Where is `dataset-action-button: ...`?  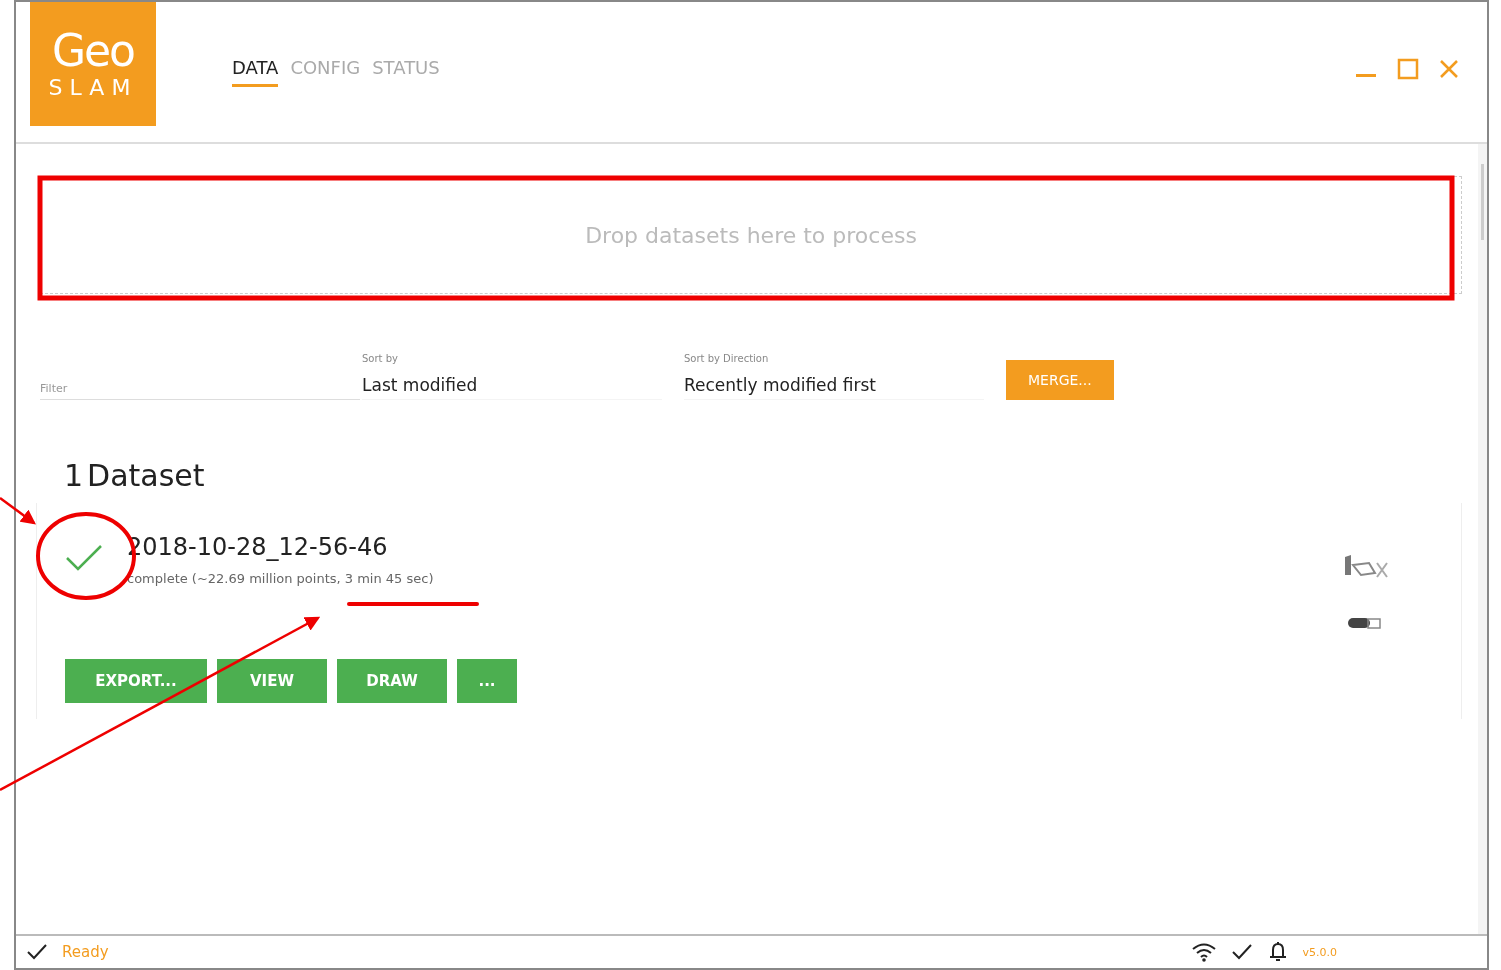 dataset-action-button: ... is located at coordinates (487, 681).